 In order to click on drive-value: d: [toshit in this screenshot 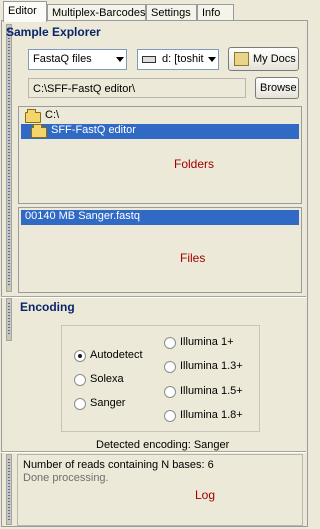, I will do `click(183, 59)`.